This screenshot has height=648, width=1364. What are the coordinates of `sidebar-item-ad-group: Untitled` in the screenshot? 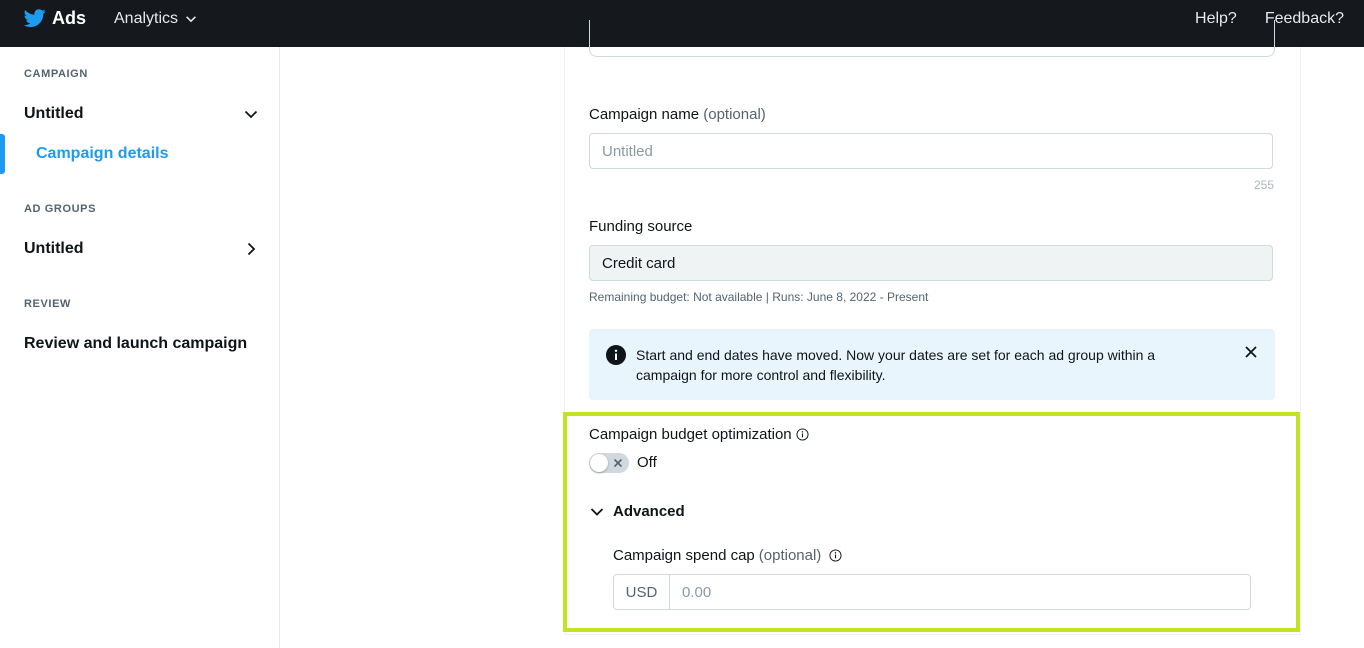 It's located at (54, 249).